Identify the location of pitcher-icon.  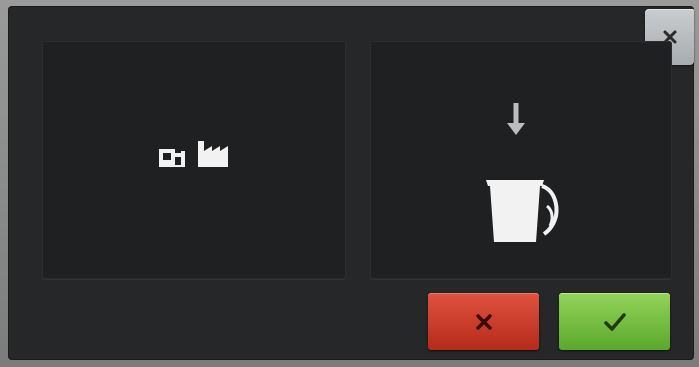
(522, 211).